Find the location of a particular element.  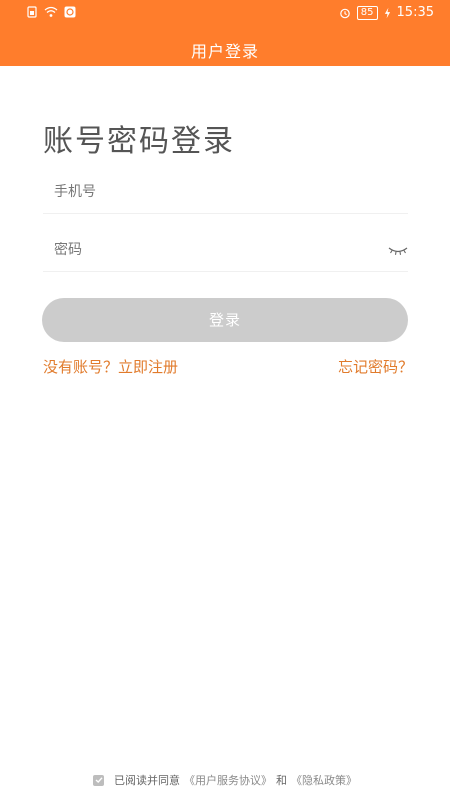

user-agreement-link: 《用户服务协议》 is located at coordinates (228, 780).